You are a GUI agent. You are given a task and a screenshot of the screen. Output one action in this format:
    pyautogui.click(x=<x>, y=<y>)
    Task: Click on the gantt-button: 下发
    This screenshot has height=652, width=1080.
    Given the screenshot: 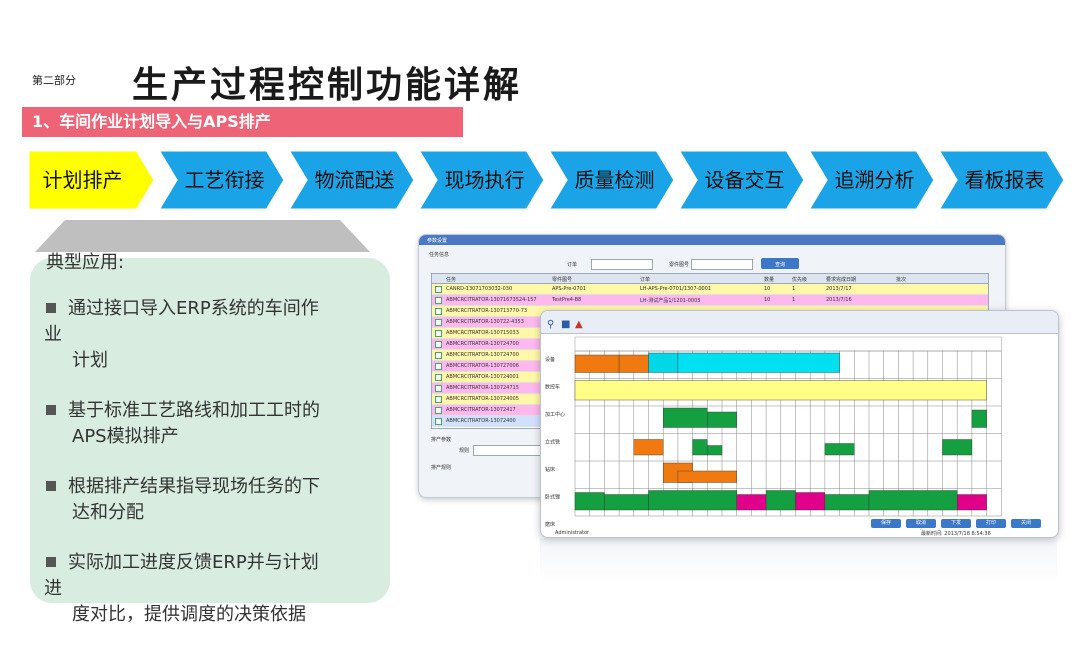 What is the action you would take?
    pyautogui.click(x=956, y=523)
    